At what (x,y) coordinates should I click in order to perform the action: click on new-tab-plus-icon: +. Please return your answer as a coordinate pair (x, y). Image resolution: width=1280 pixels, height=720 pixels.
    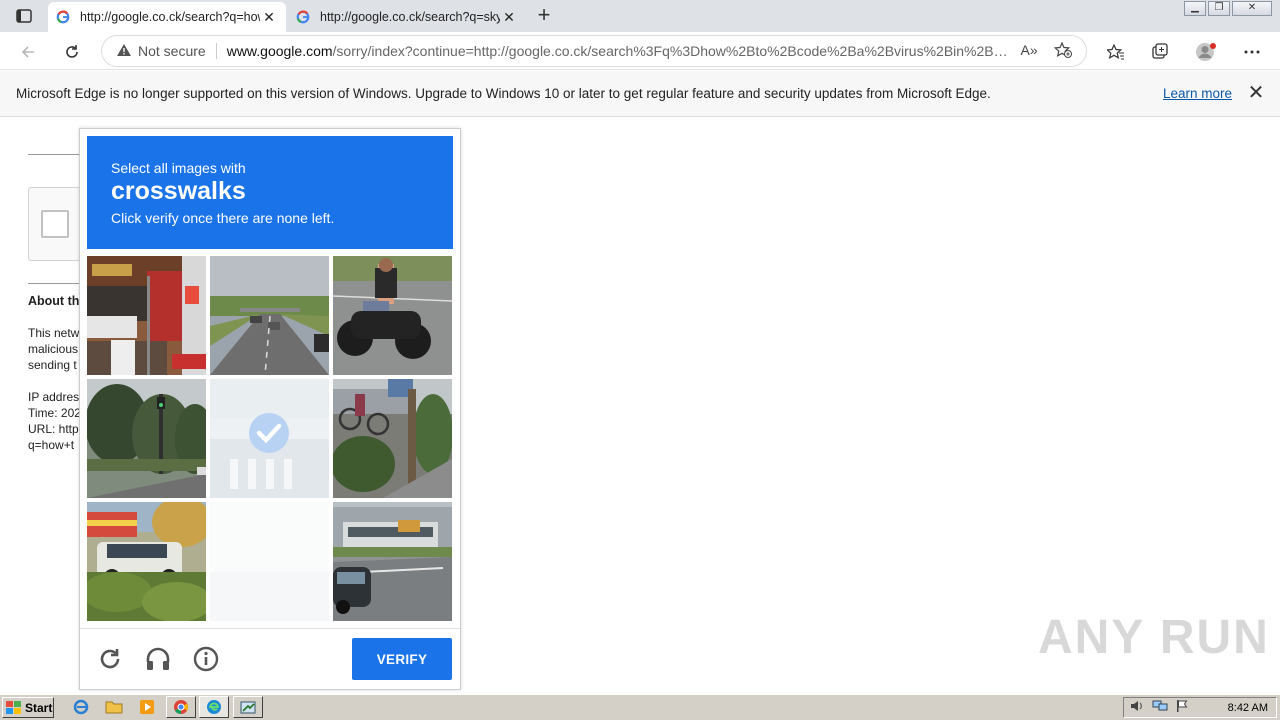
    Looking at the image, I should click on (544, 16).